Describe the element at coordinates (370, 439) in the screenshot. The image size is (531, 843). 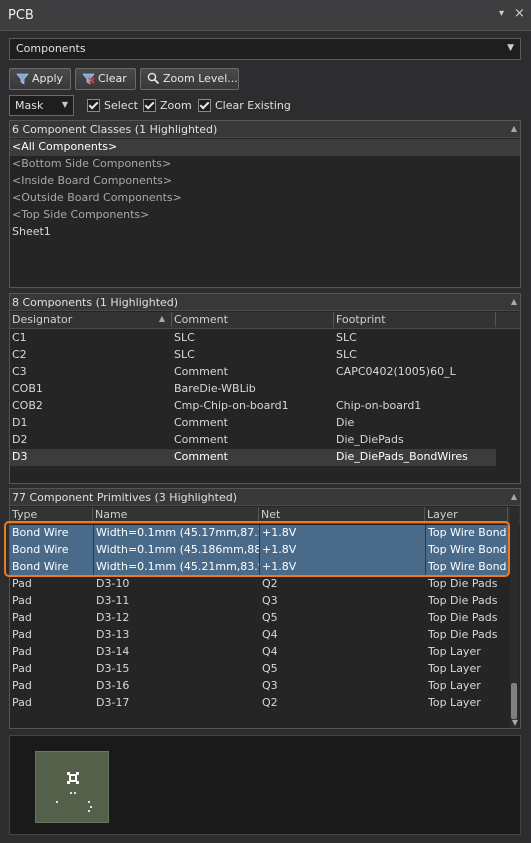
I see `footprint-cell: Die_DiePads` at that location.